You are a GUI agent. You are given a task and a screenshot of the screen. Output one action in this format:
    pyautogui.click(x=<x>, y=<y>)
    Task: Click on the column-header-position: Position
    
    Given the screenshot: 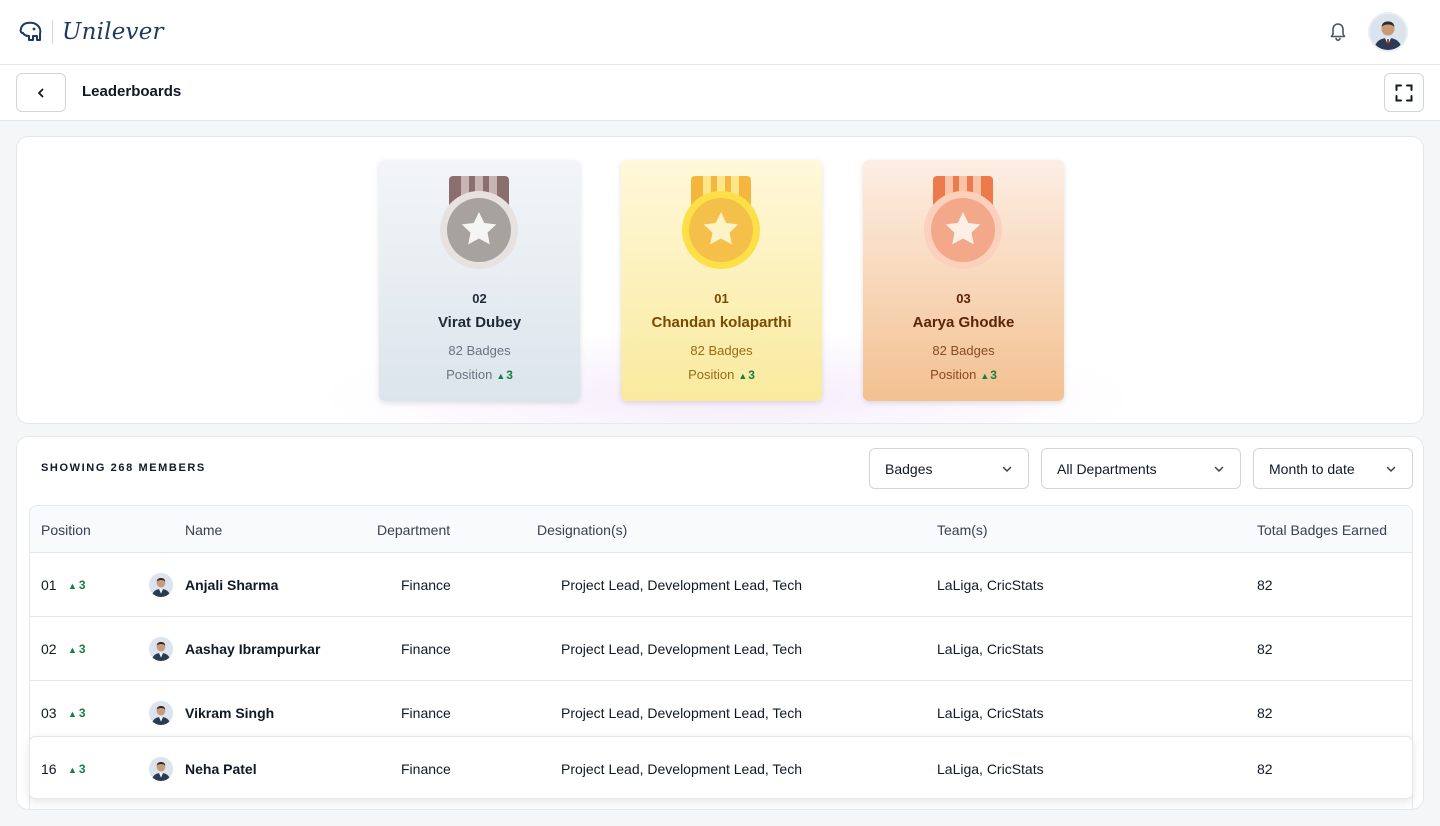 What is the action you would take?
    pyautogui.click(x=66, y=530)
    